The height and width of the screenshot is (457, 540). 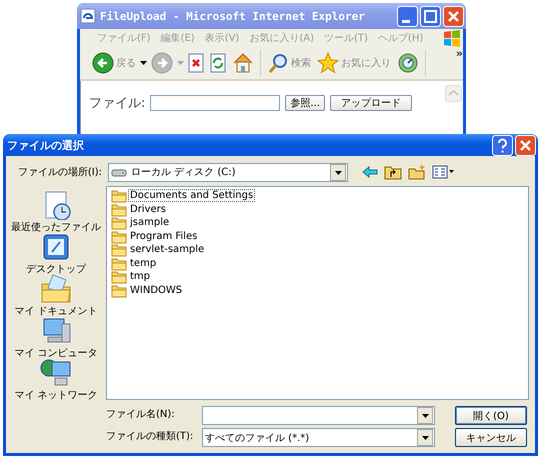 I want to click on upload-button: アップロード, so click(x=371, y=103).